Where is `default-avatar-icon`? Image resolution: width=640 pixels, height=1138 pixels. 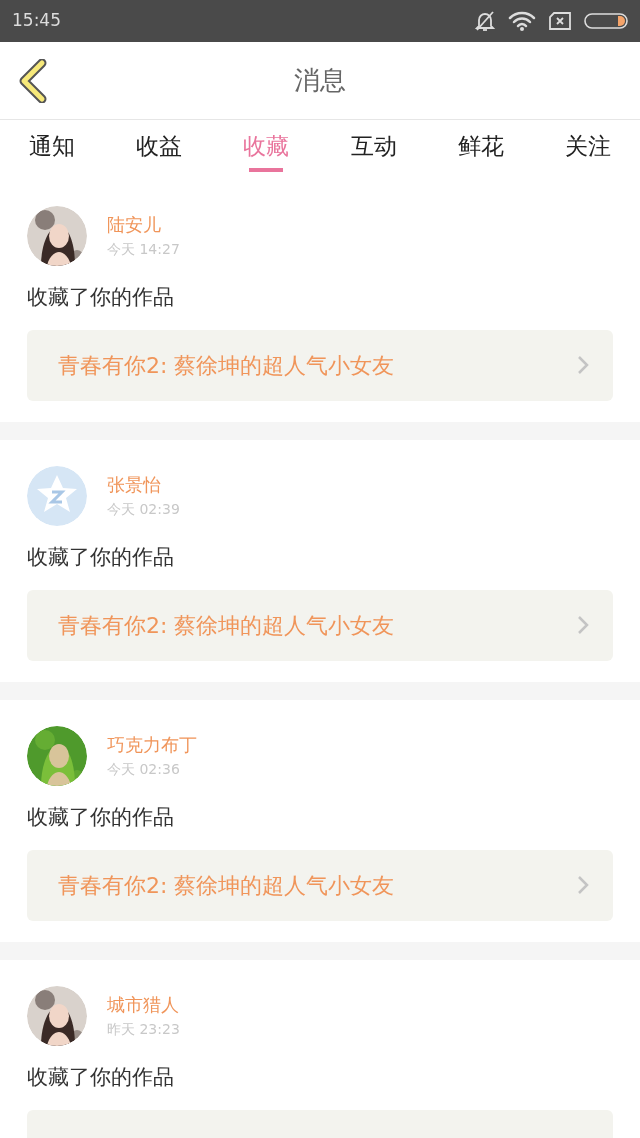
default-avatar-icon is located at coordinates (57, 496).